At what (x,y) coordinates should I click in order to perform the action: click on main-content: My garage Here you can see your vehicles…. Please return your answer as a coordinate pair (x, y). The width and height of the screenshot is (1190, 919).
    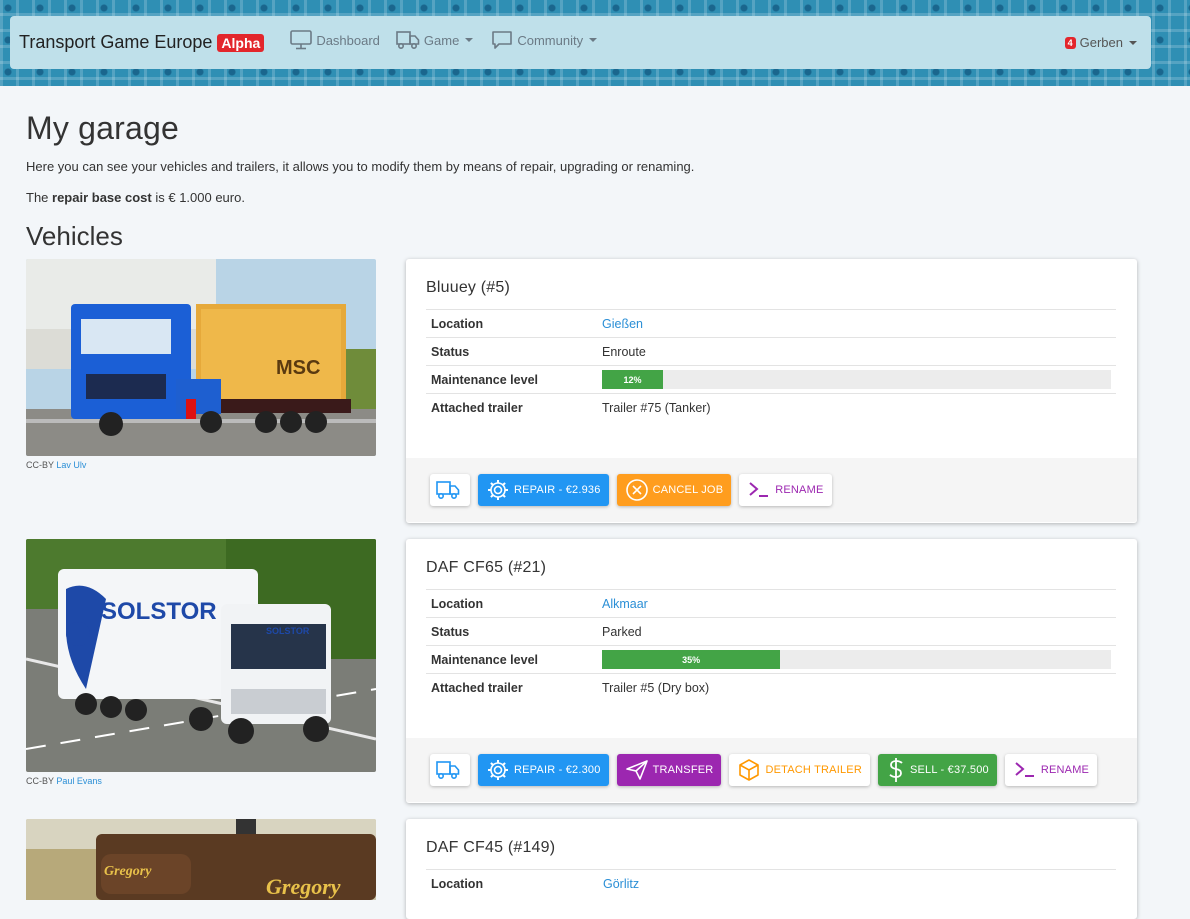
    Looking at the image, I should click on (582, 181).